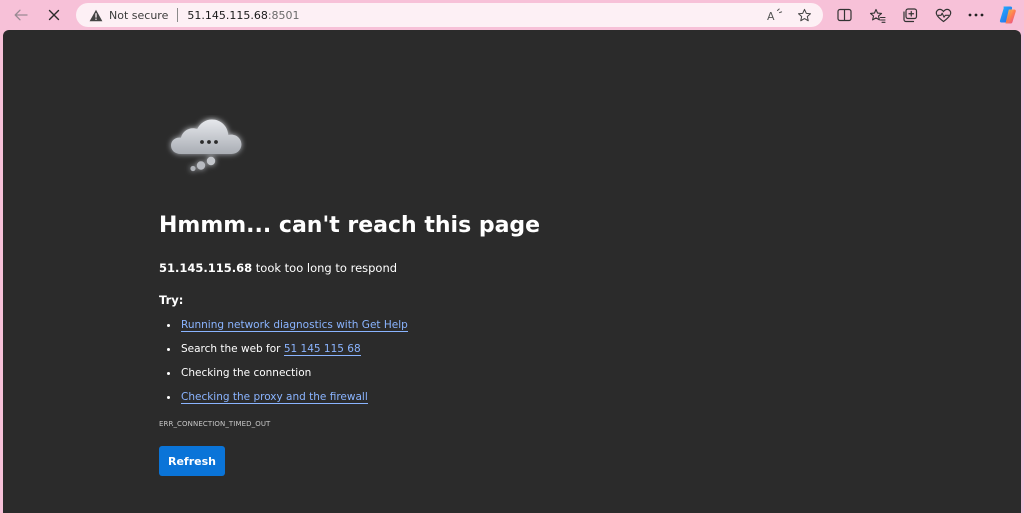  I want to click on copilot-icon, so click(1007, 15).